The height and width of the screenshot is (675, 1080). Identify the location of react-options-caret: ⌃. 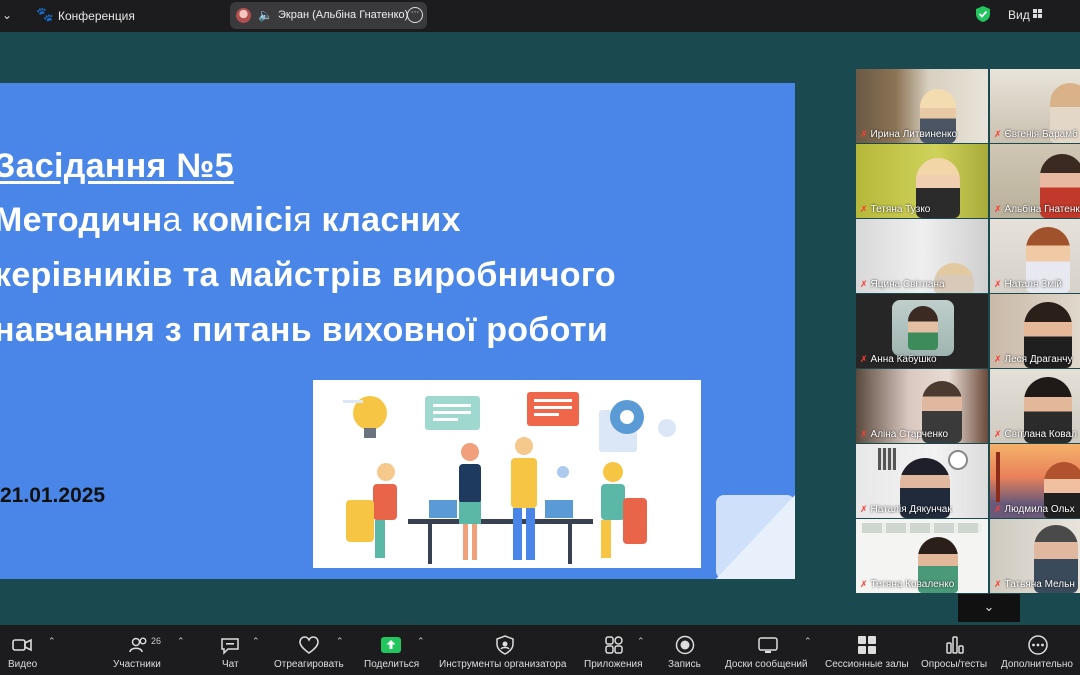
(340, 642).